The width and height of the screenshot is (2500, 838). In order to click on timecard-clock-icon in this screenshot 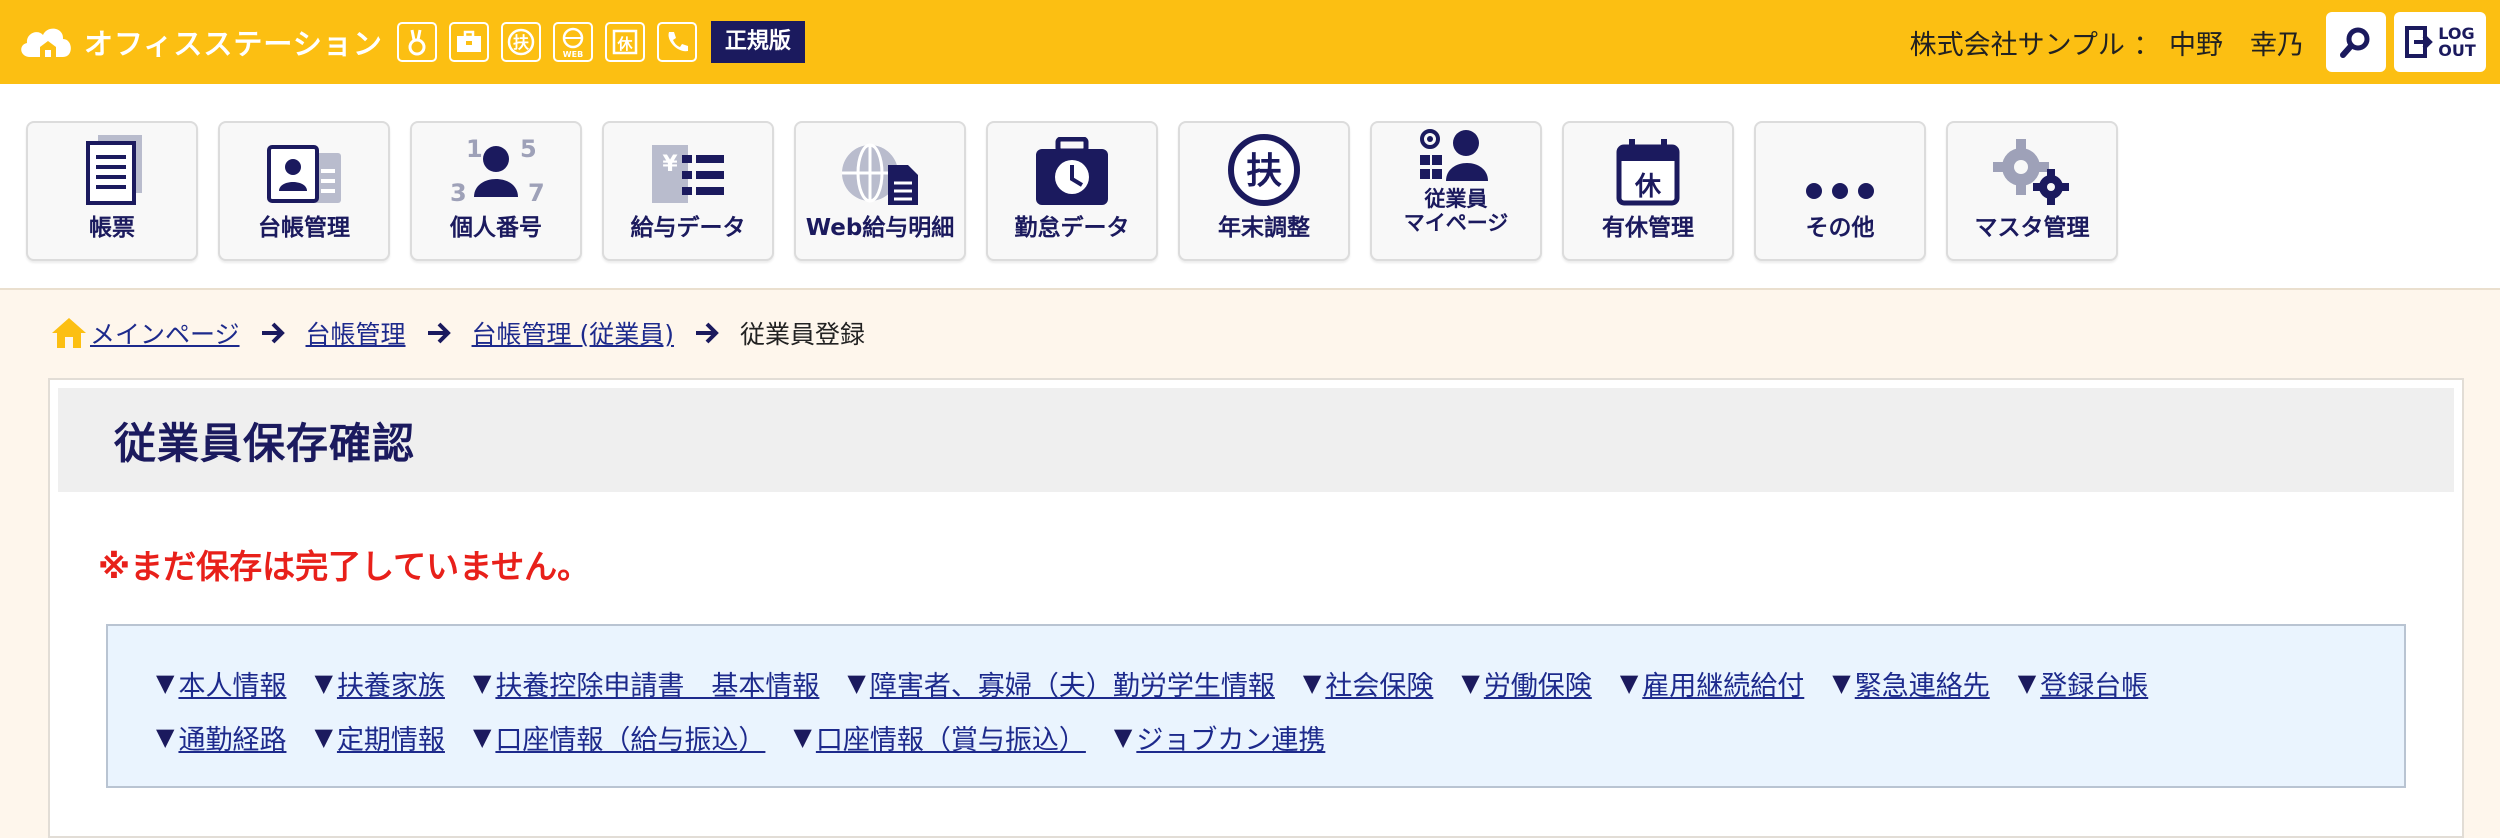, I will do `click(1072, 171)`.